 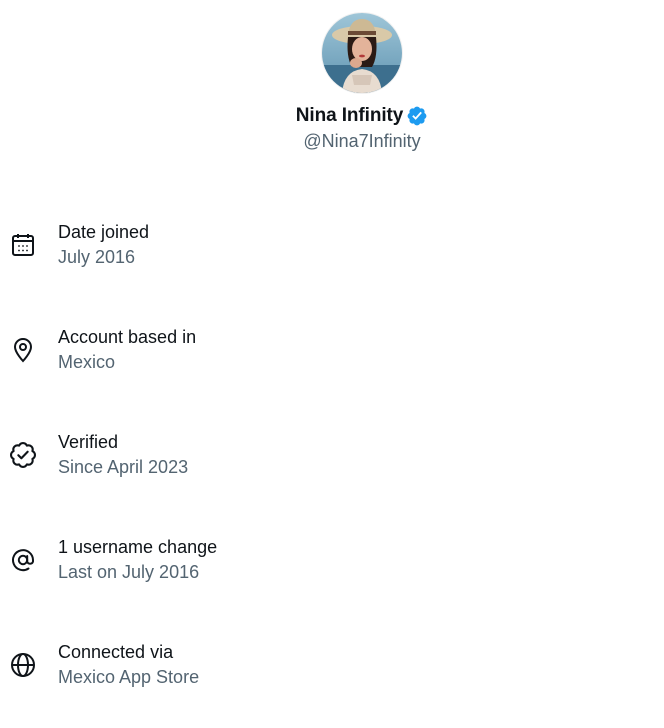 What do you see at coordinates (123, 467) in the screenshot?
I see `info-value: Since April 2023` at bounding box center [123, 467].